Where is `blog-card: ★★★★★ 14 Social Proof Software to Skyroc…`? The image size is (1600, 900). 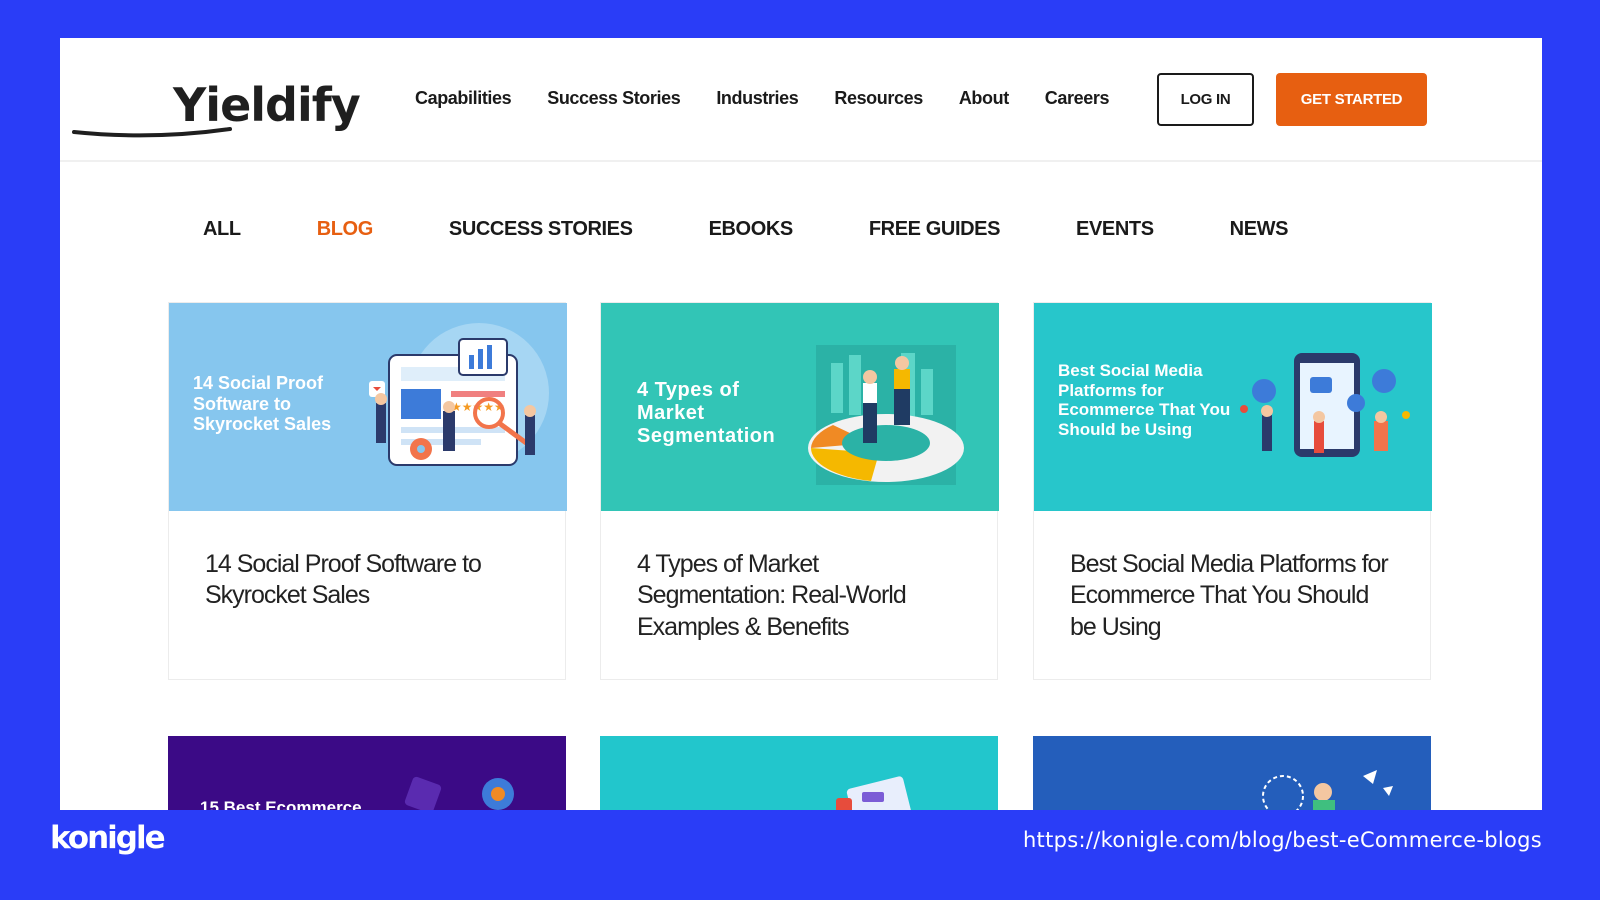
blog-card: ★★★★★ 14 Social Proof Software to Skyroc… is located at coordinates (367, 491).